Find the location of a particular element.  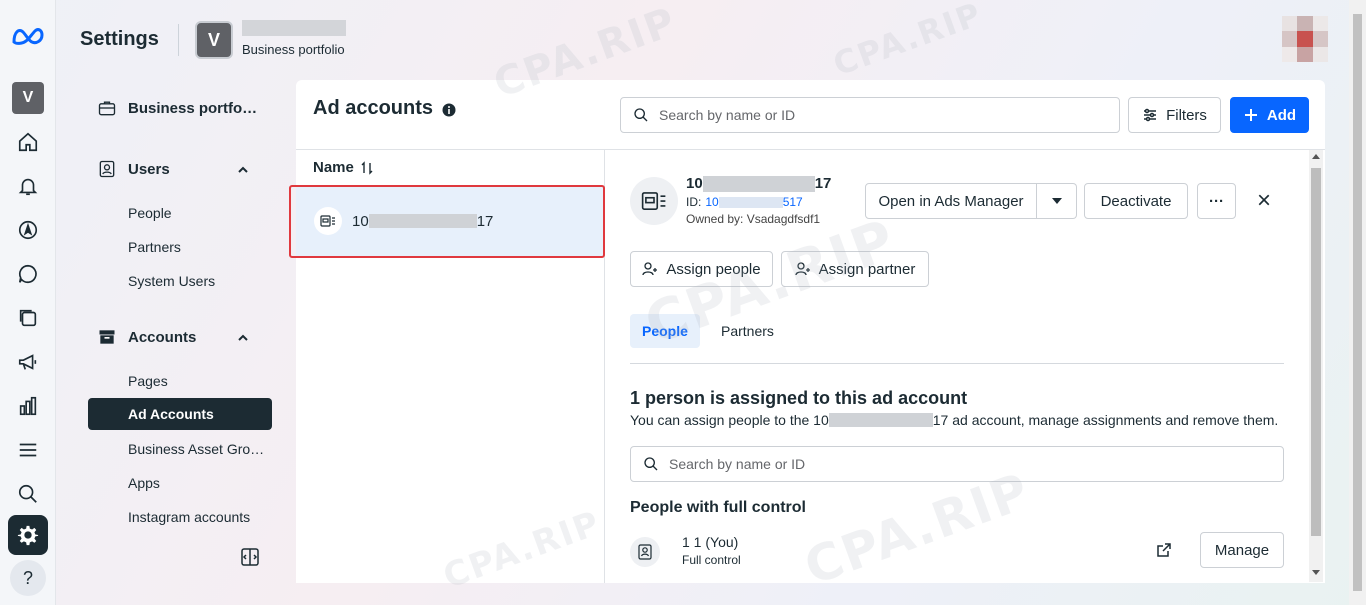

notifications-icon is located at coordinates (28, 186).